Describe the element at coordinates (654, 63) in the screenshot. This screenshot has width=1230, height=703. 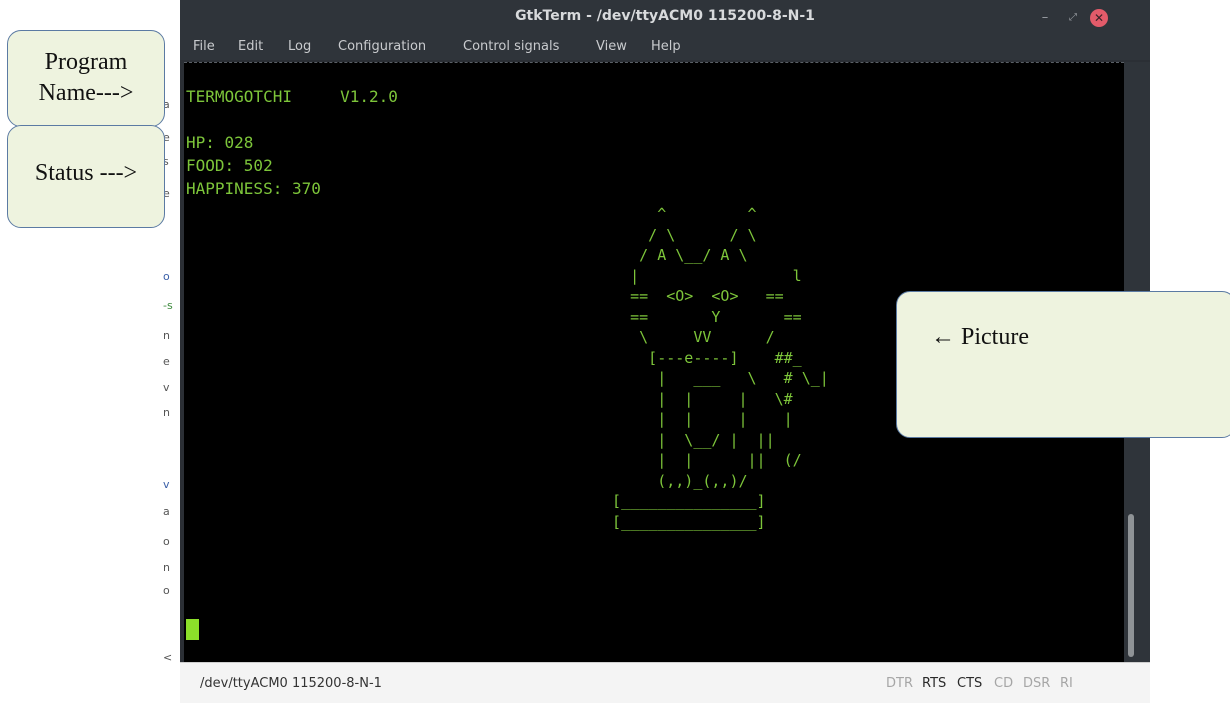
I see `terminal-divider` at that location.